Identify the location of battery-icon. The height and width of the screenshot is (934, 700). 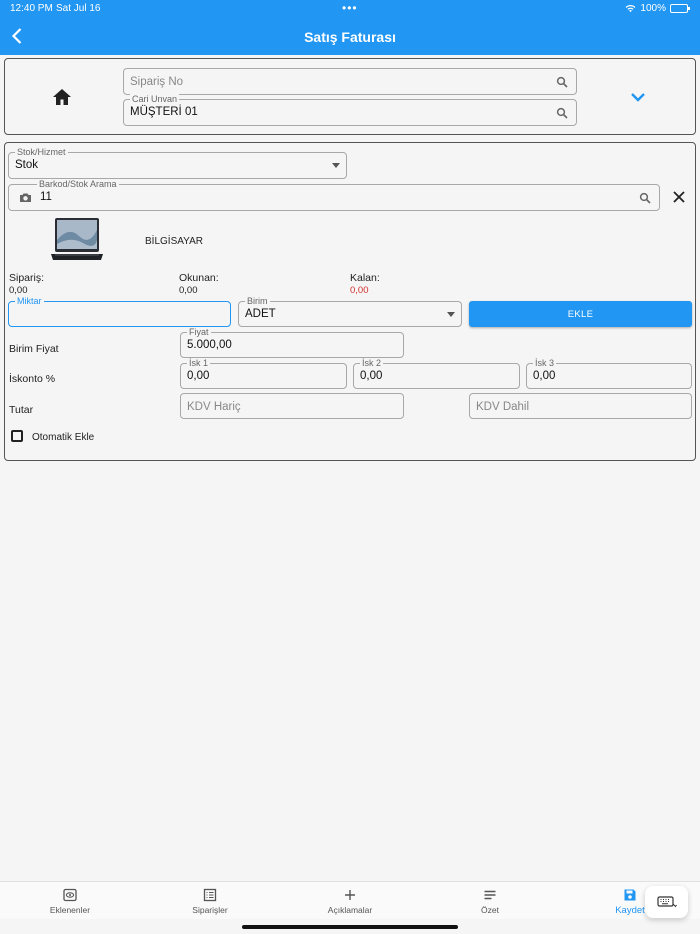
(680, 8).